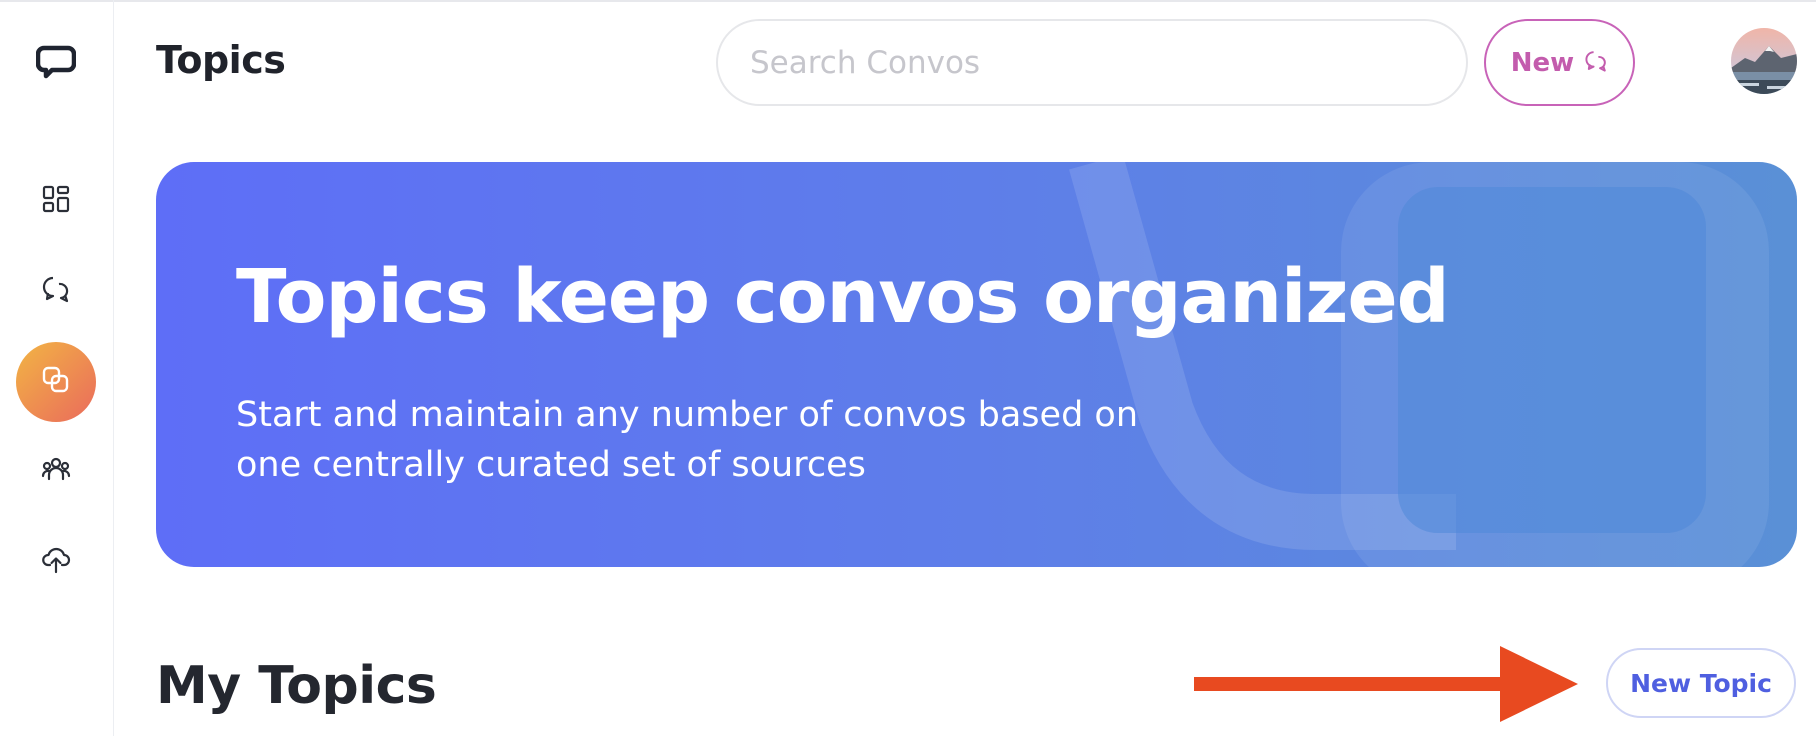 The image size is (1816, 736). What do you see at coordinates (1386, 684) in the screenshot?
I see `annotation-arrow-icon` at bounding box center [1386, 684].